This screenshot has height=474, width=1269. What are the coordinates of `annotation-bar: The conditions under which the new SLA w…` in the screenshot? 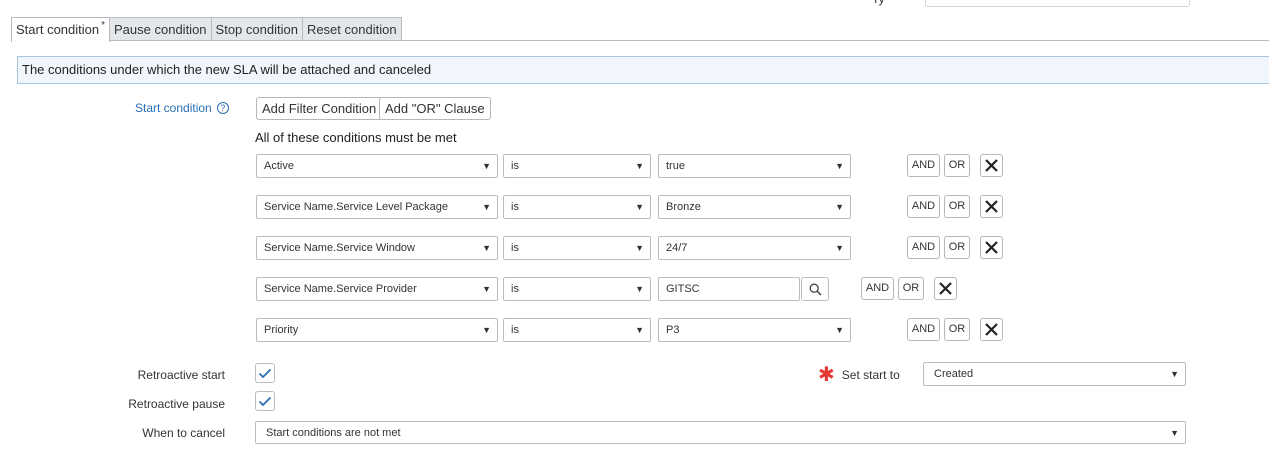 It's located at (643, 70).